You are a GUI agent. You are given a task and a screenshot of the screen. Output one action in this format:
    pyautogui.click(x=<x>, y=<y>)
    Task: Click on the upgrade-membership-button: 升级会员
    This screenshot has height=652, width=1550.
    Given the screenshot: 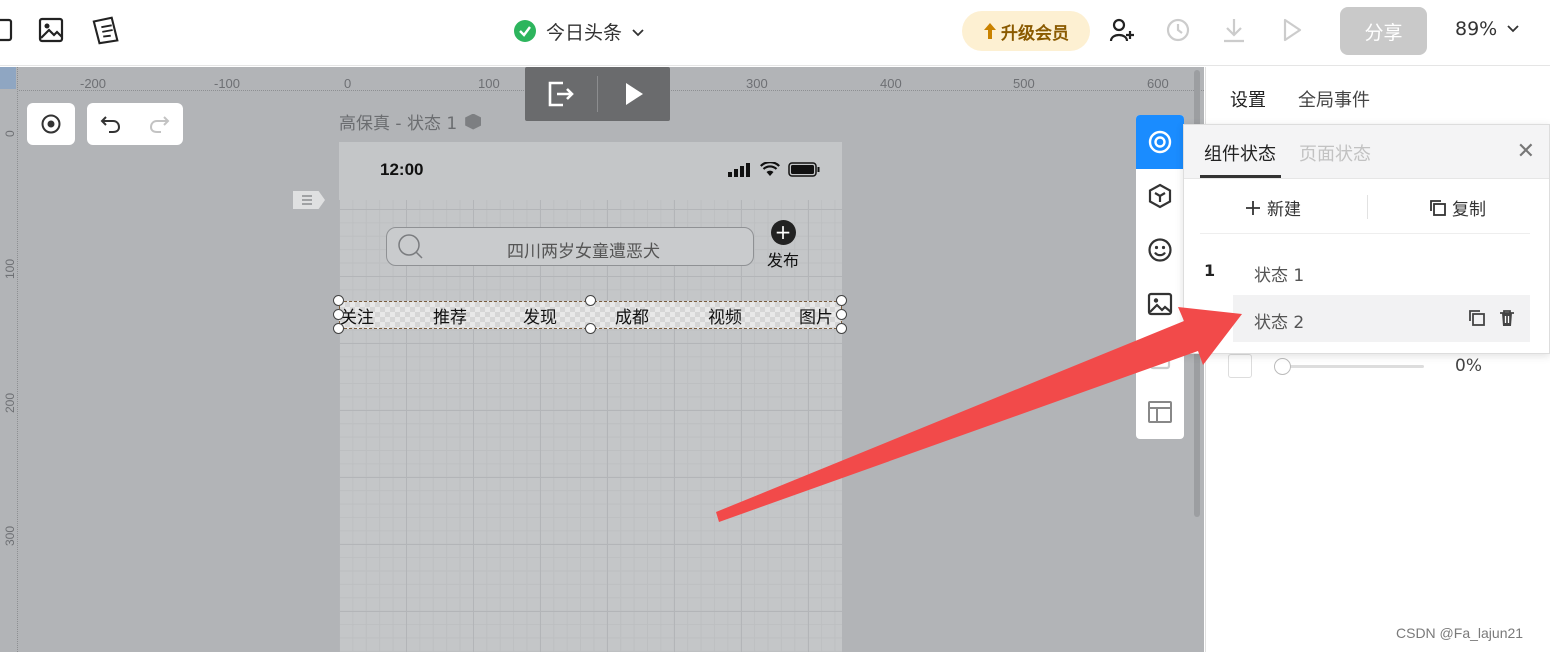 What is the action you would take?
    pyautogui.click(x=1026, y=31)
    